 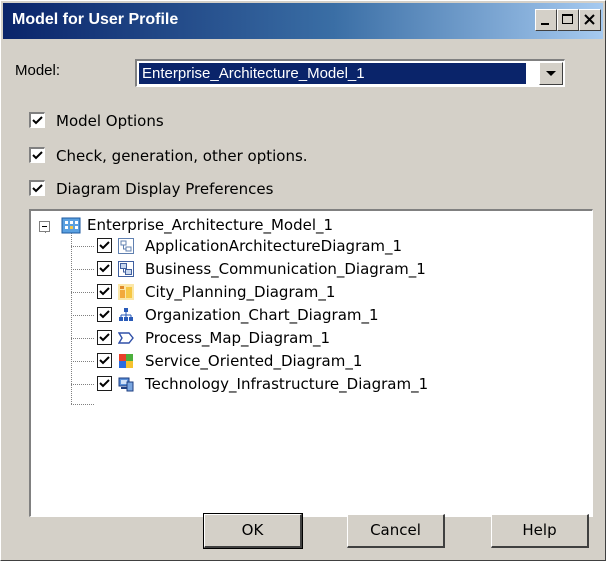 I want to click on diagram-display-checkbox, so click(x=37, y=188).